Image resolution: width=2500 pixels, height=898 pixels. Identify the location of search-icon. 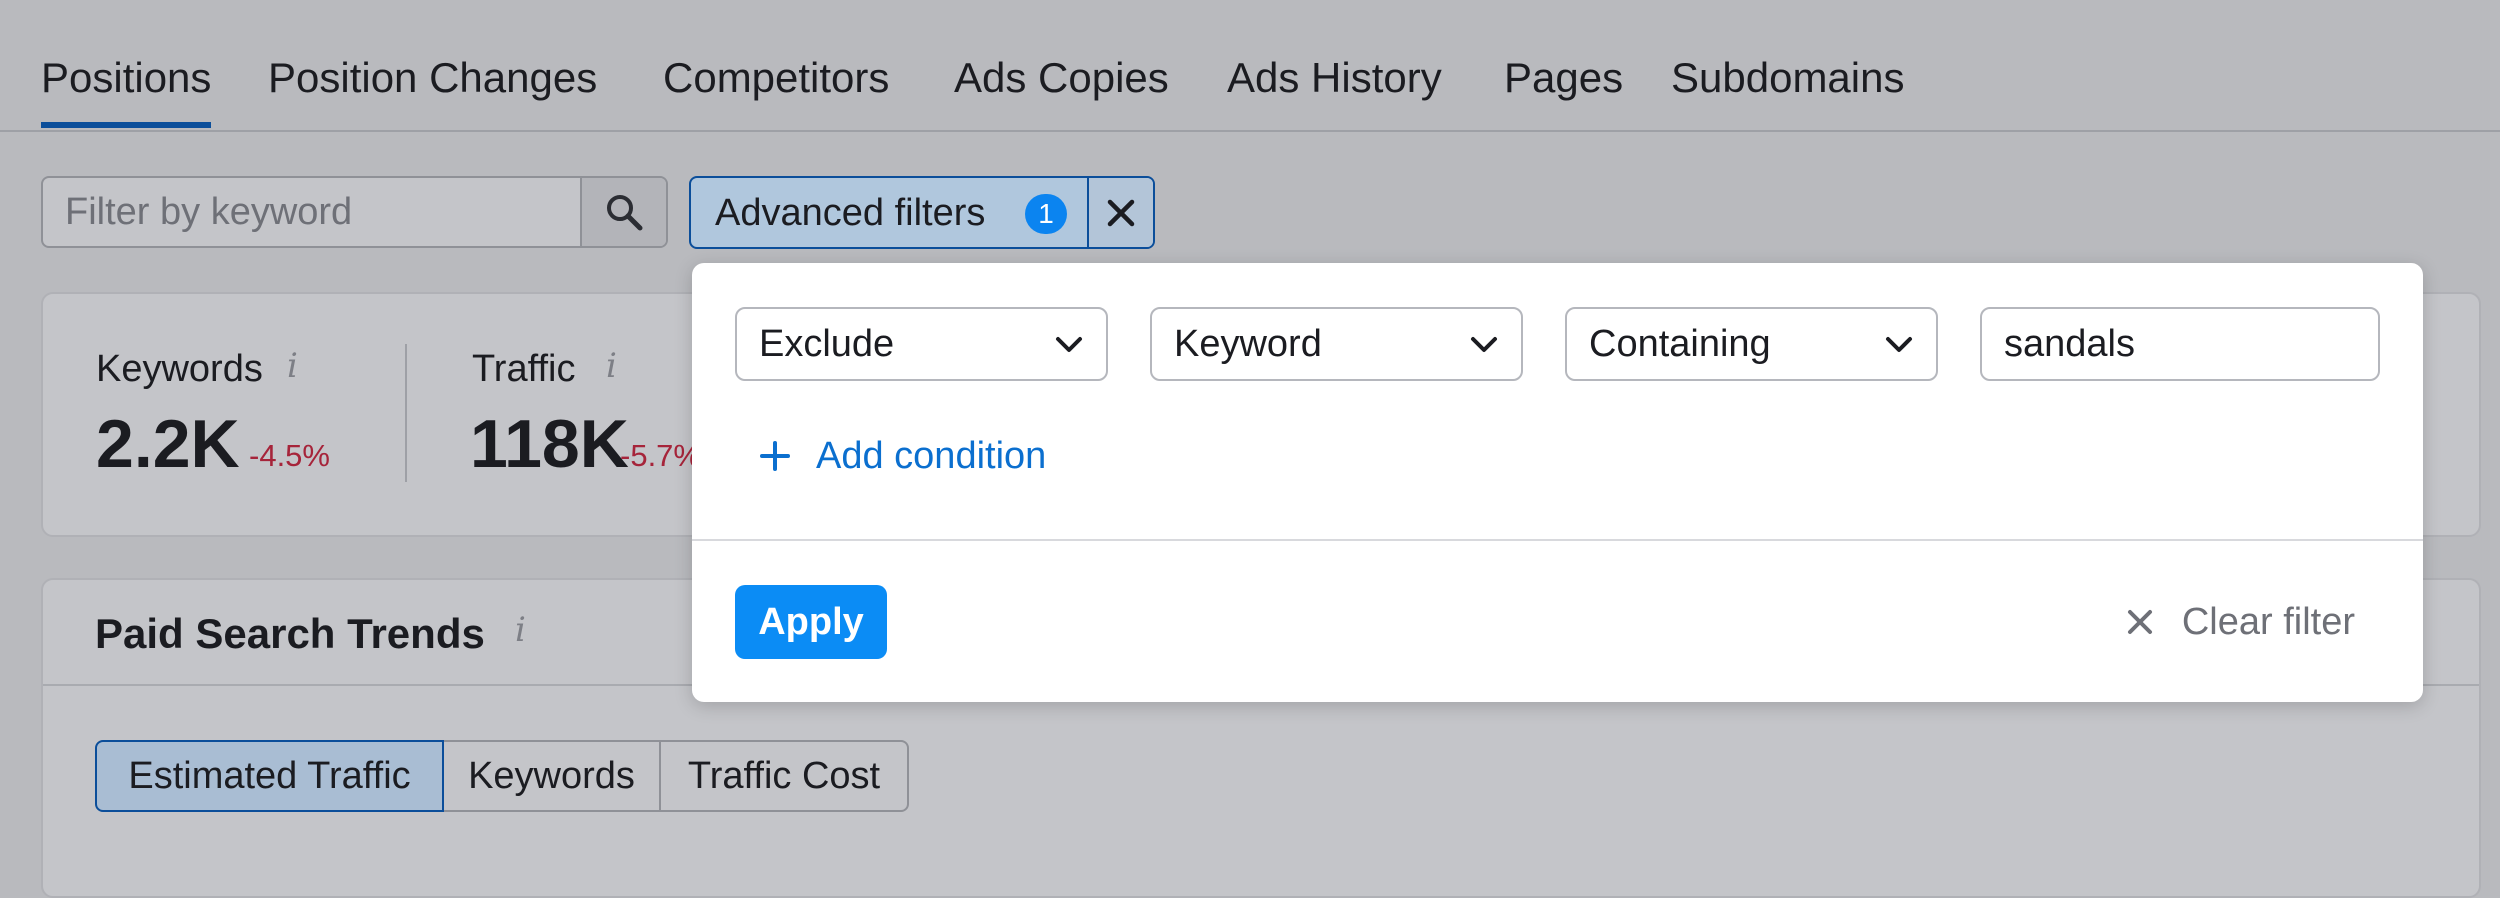
(625, 213).